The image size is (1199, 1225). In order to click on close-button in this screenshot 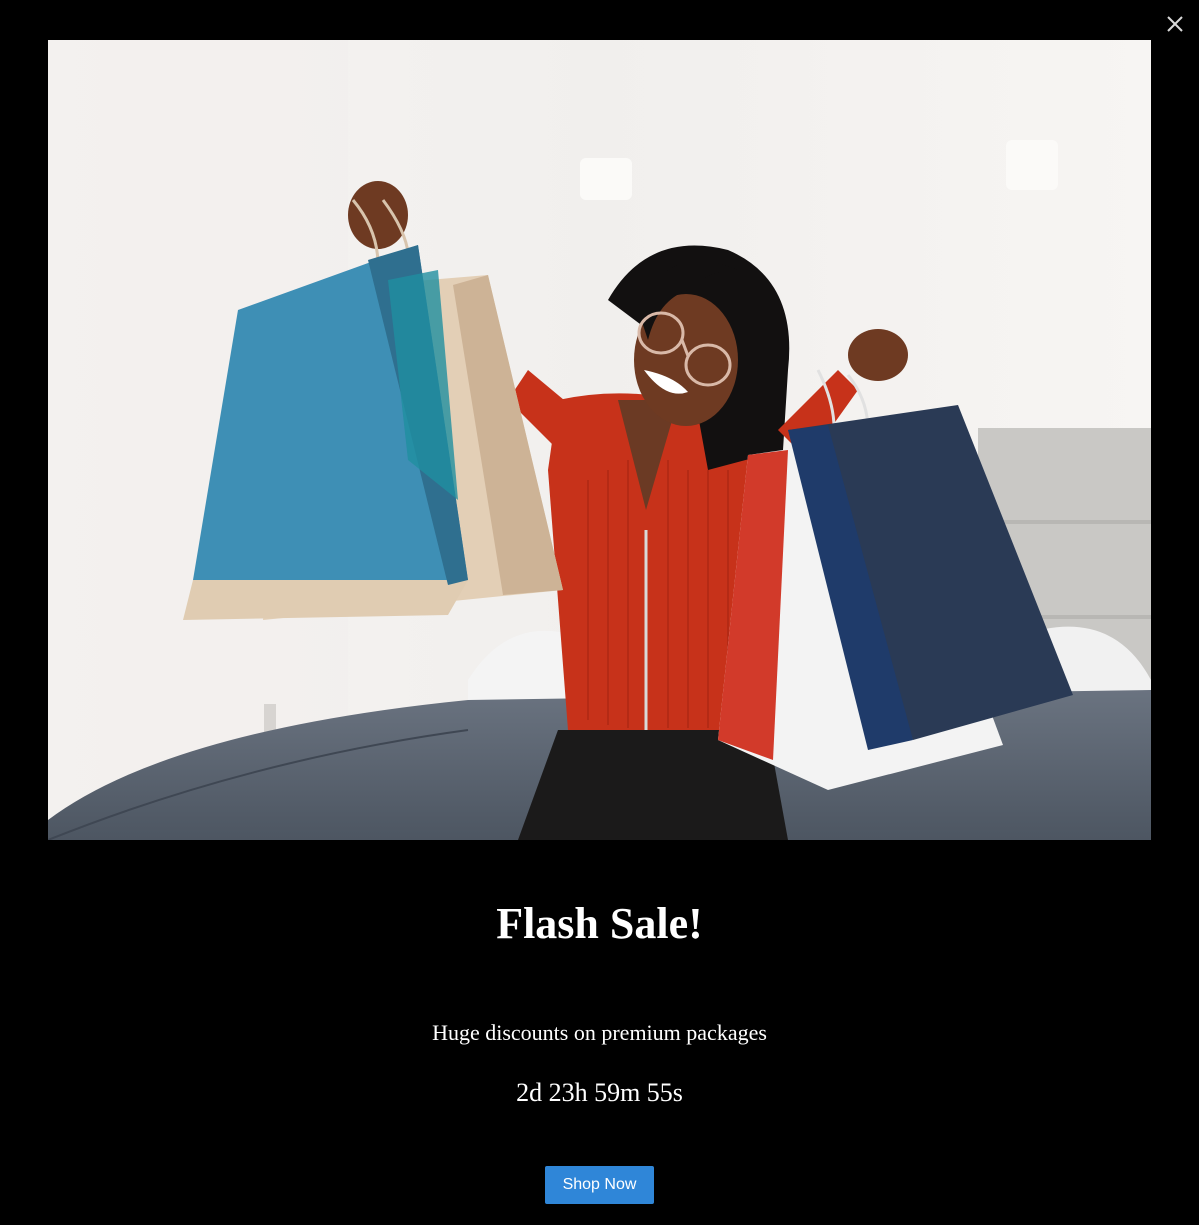, I will do `click(1175, 24)`.